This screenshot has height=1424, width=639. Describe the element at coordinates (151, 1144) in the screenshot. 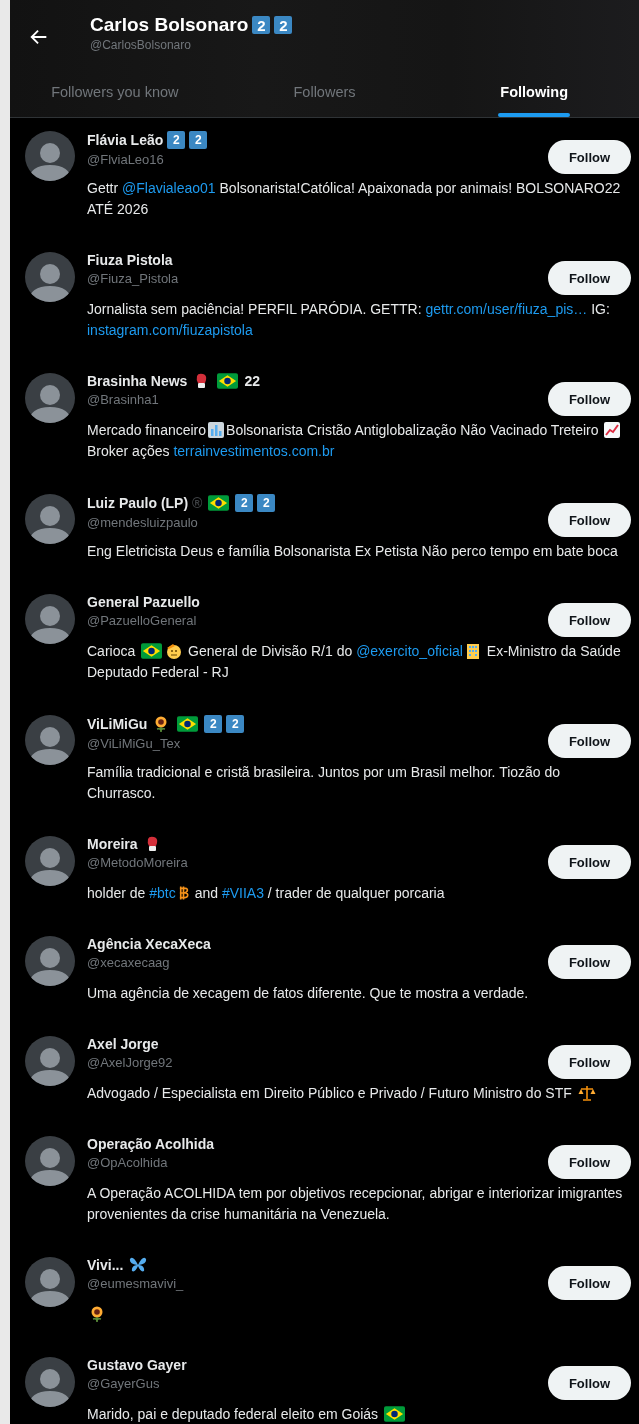

I see `user-name: Operação Acolhida` at that location.